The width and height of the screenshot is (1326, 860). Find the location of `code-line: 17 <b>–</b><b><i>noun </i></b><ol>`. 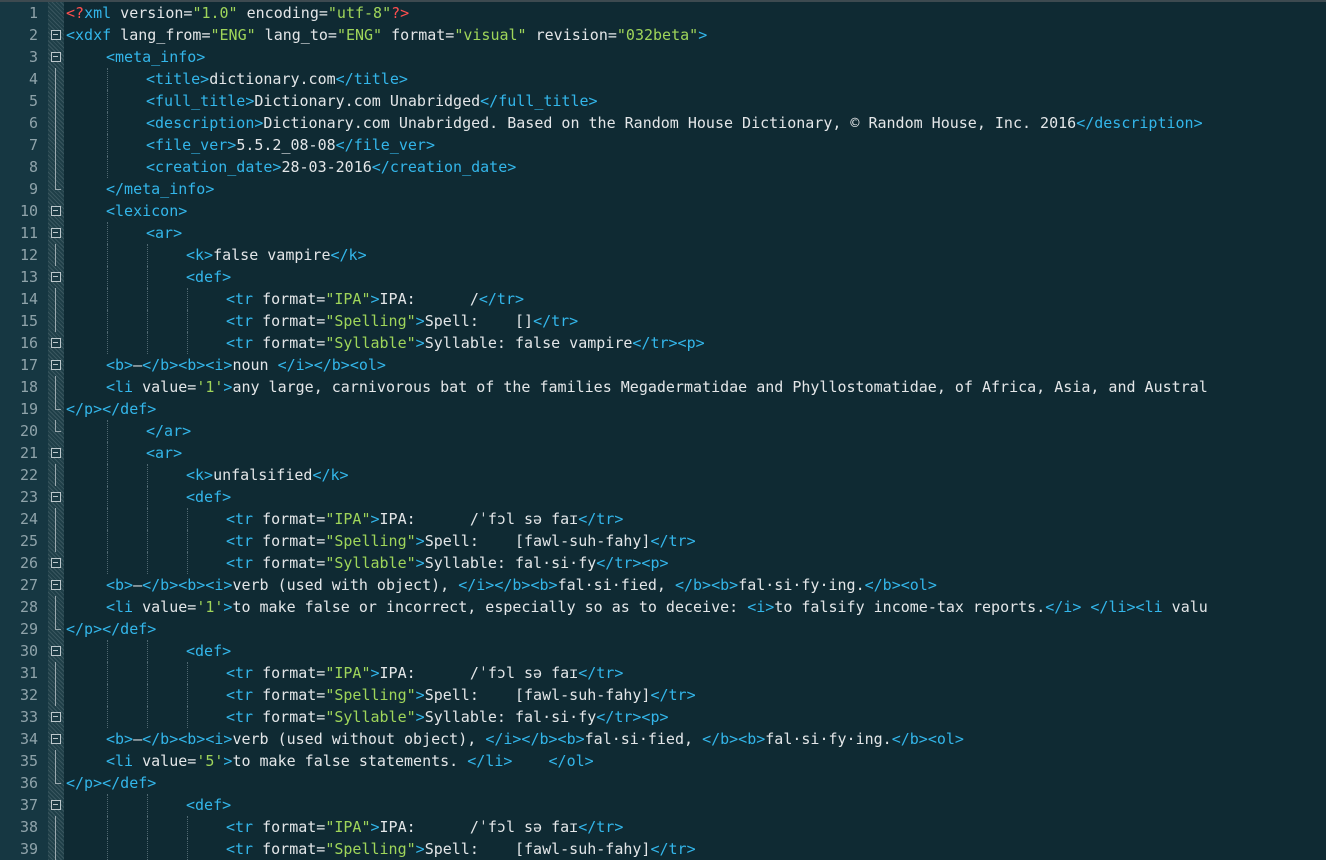

code-line: 17 <b>–</b><b><i>noun </i></b><ol> is located at coordinates (663, 365).